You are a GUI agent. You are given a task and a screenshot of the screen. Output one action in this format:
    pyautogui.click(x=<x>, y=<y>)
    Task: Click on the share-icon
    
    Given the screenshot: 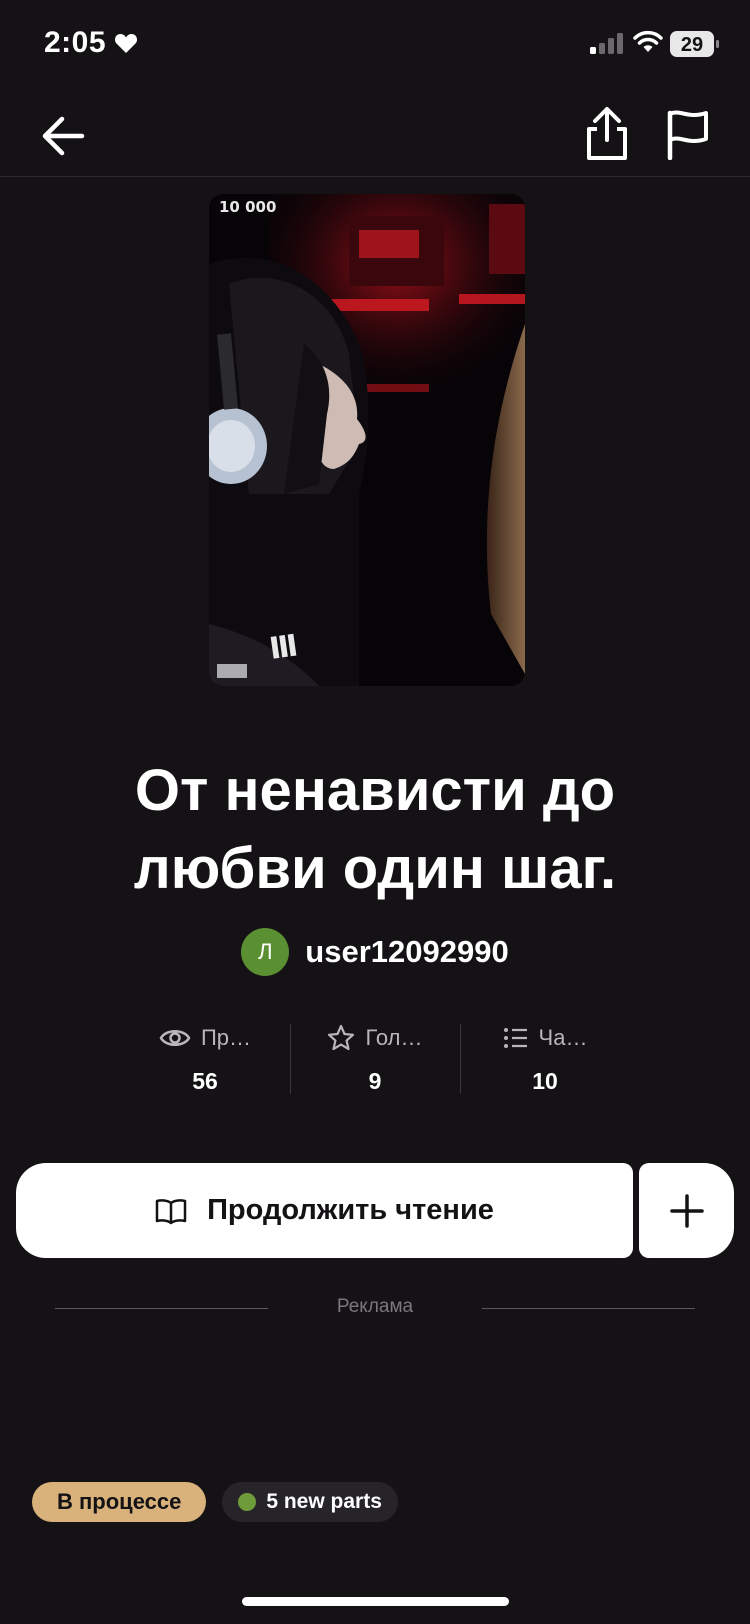 What is the action you would take?
    pyautogui.click(x=607, y=134)
    